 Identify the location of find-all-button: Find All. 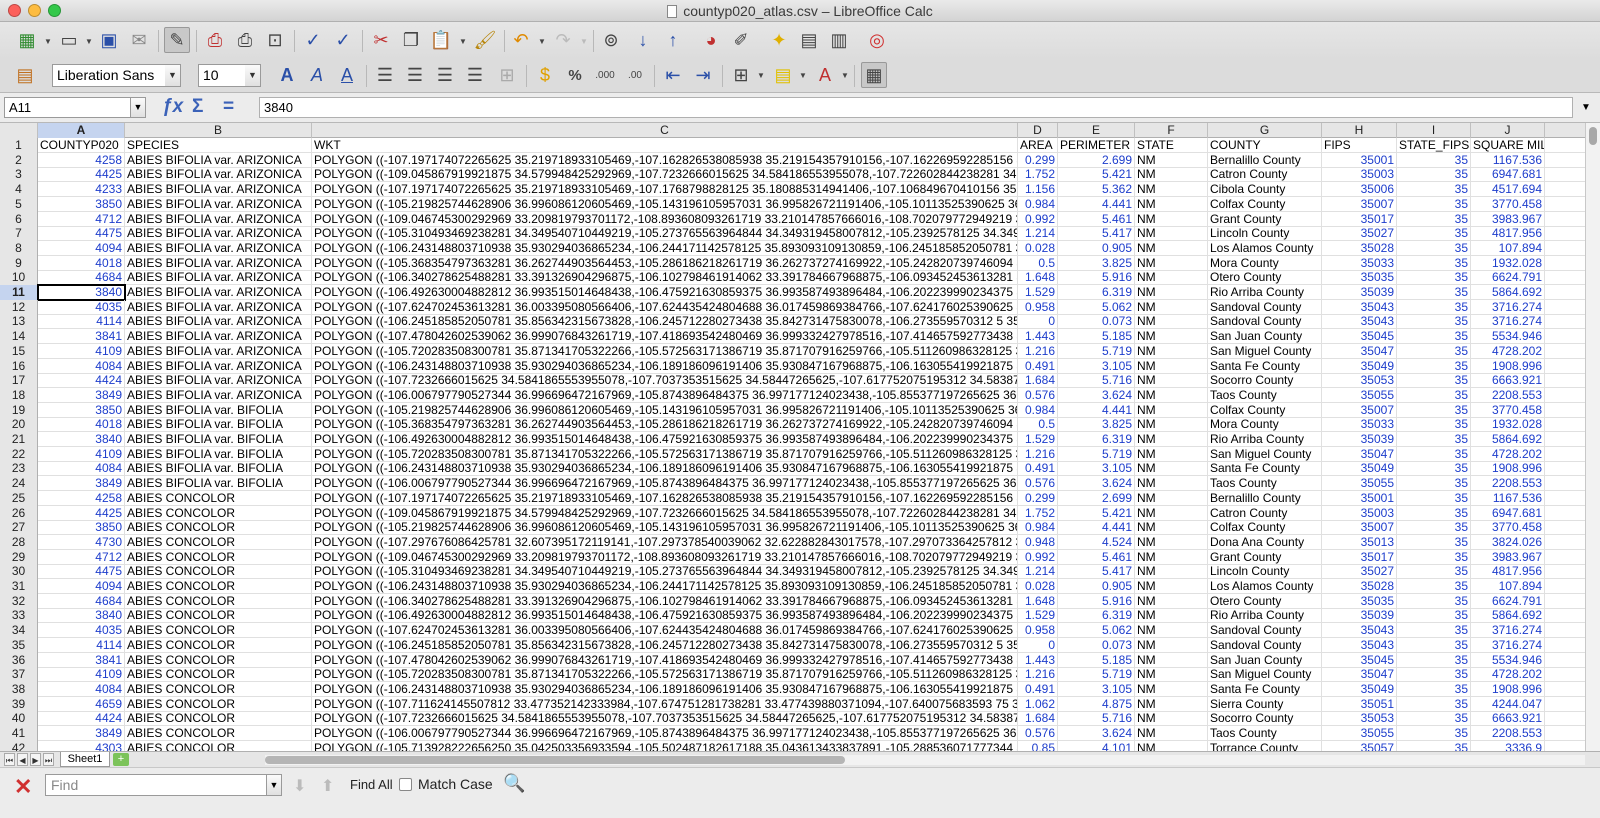
(371, 784).